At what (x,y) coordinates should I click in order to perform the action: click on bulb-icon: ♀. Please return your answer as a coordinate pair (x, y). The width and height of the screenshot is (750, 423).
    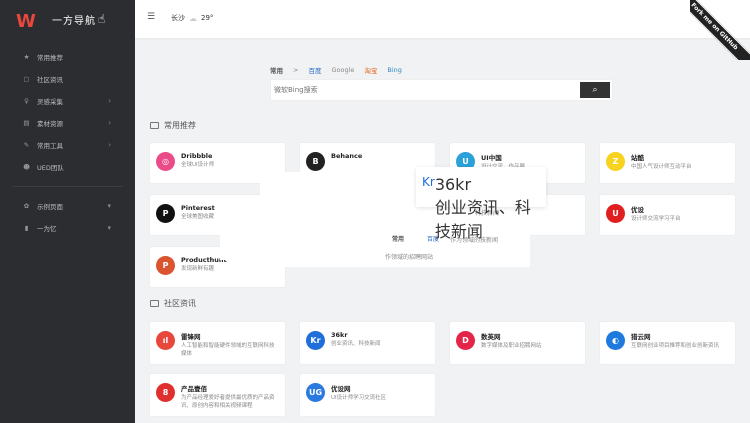
    Looking at the image, I should click on (26, 101).